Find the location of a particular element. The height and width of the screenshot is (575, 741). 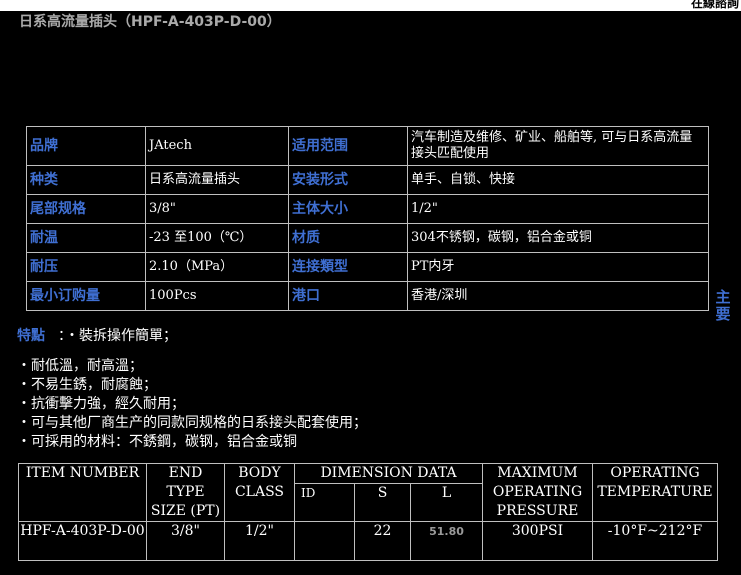

spec-value: JAtech is located at coordinates (217, 146).